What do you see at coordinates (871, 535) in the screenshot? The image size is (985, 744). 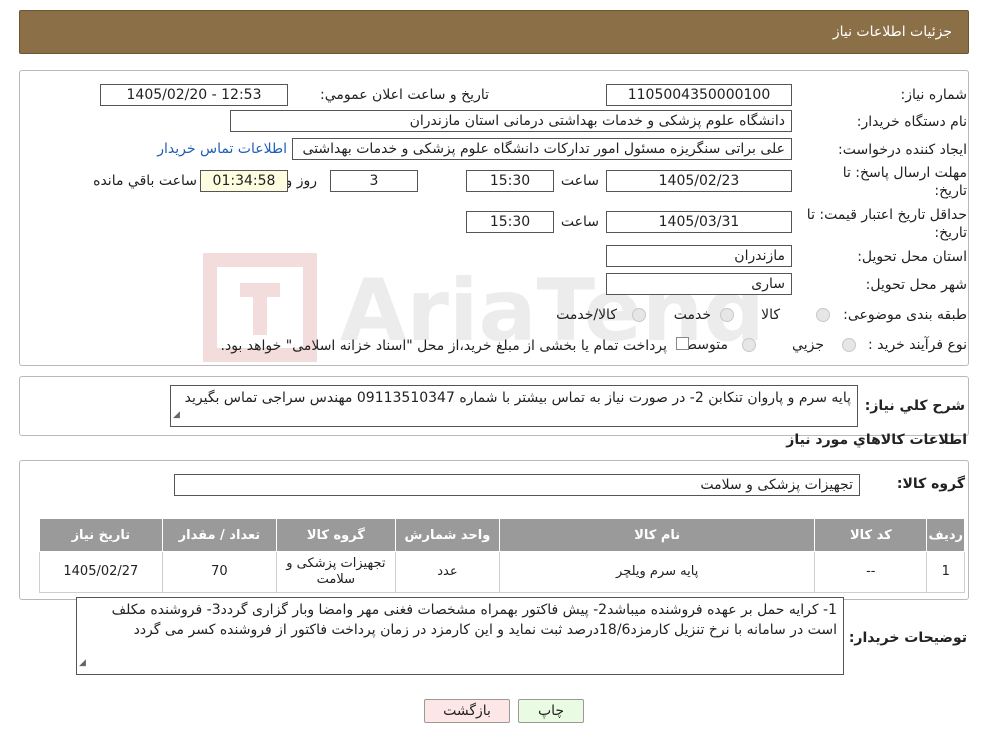 I see `col-code: کد کالا` at bounding box center [871, 535].